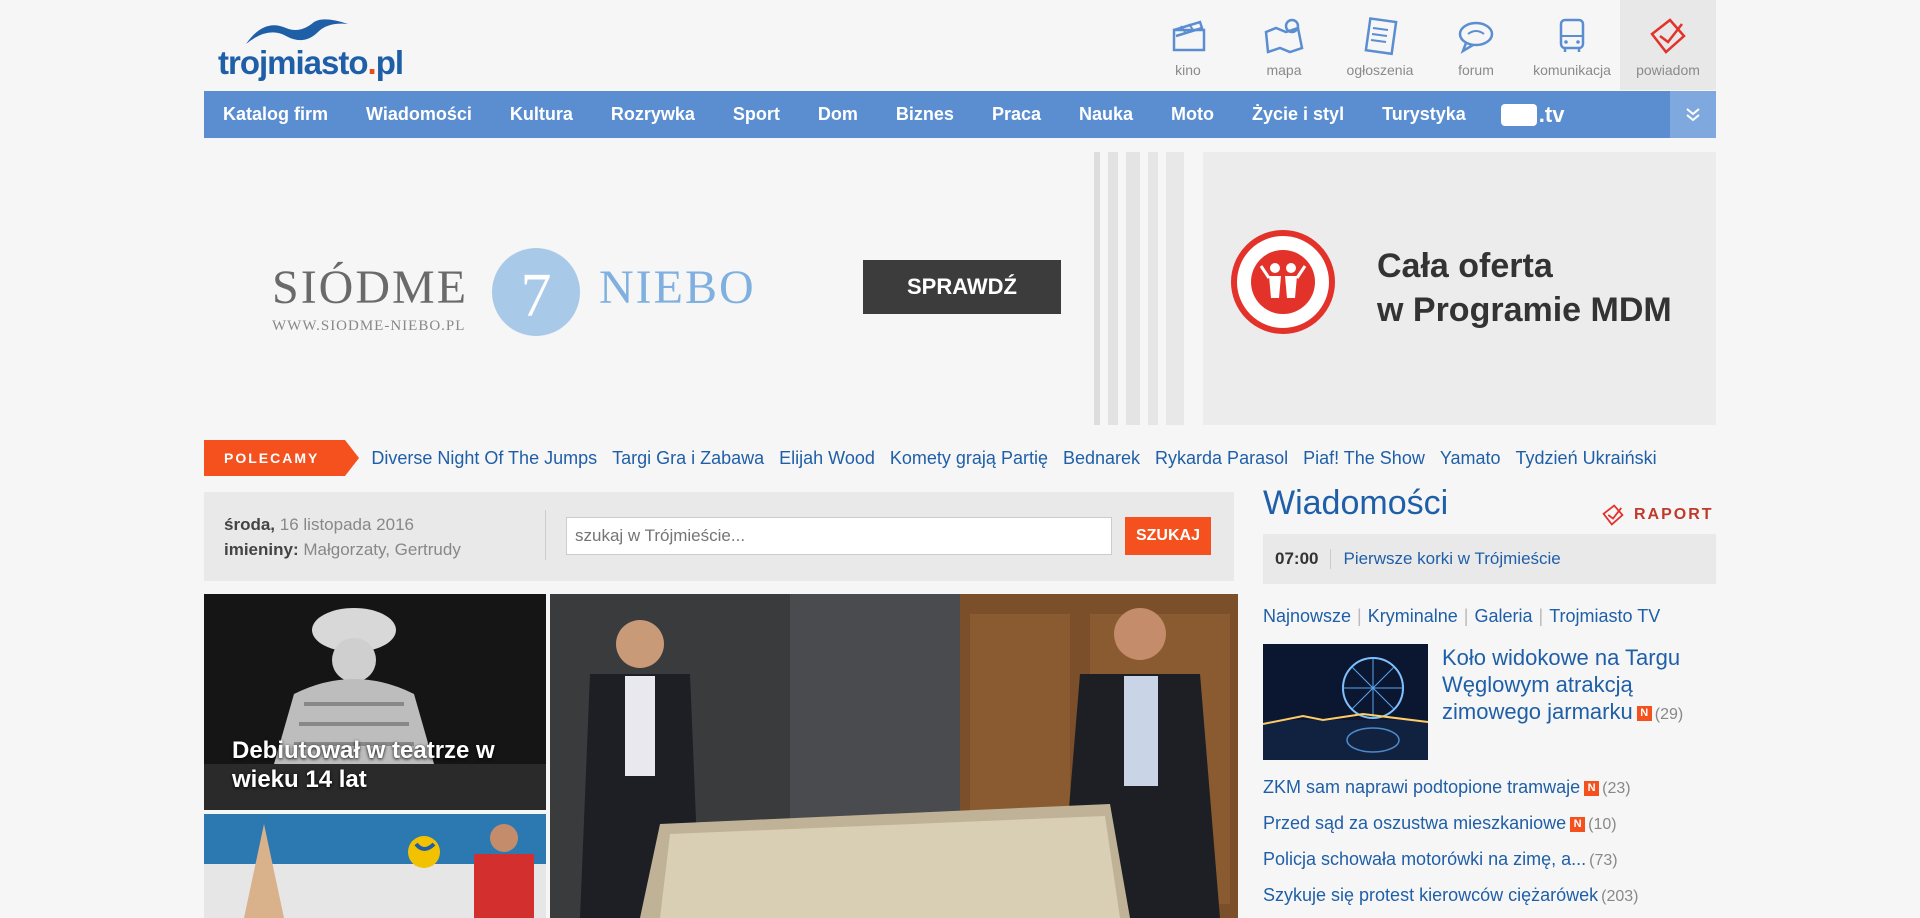 This screenshot has height=918, width=1920. What do you see at coordinates (1424, 114) in the screenshot?
I see `nav-turystyka: Turystyka` at bounding box center [1424, 114].